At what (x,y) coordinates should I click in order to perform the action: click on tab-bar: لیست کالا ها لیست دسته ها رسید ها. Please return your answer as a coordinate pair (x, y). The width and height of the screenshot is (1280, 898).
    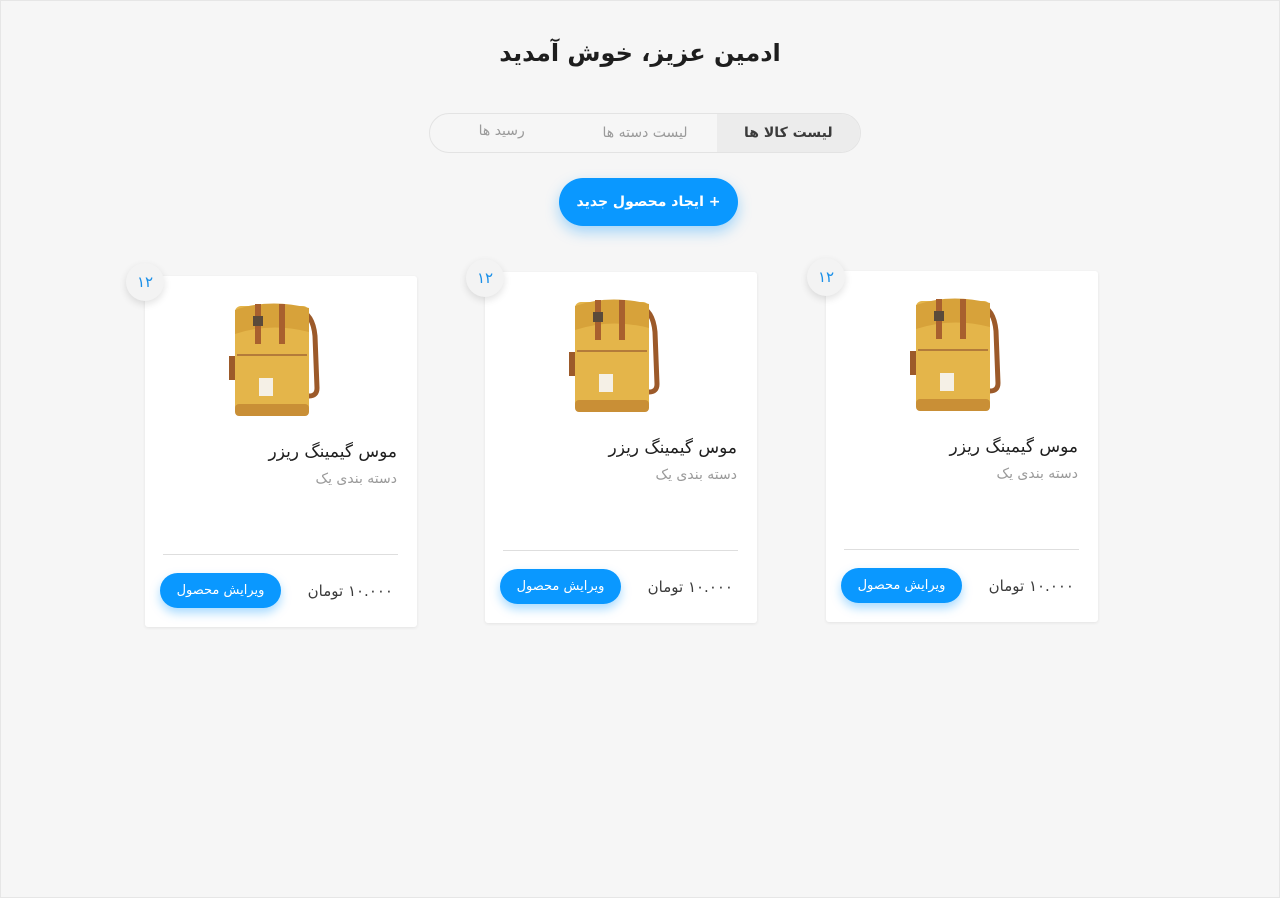
    Looking at the image, I should click on (645, 133).